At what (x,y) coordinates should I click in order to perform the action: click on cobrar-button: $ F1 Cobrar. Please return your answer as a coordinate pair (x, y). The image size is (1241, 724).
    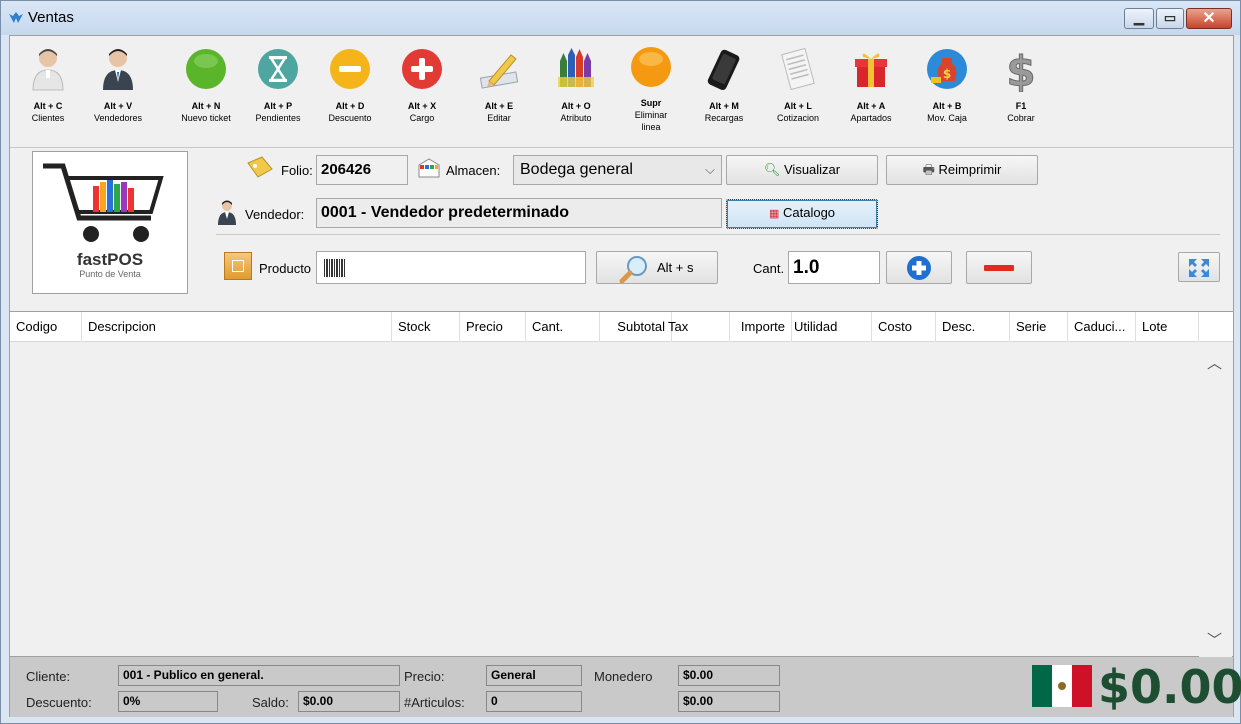
    Looking at the image, I should click on (1021, 85).